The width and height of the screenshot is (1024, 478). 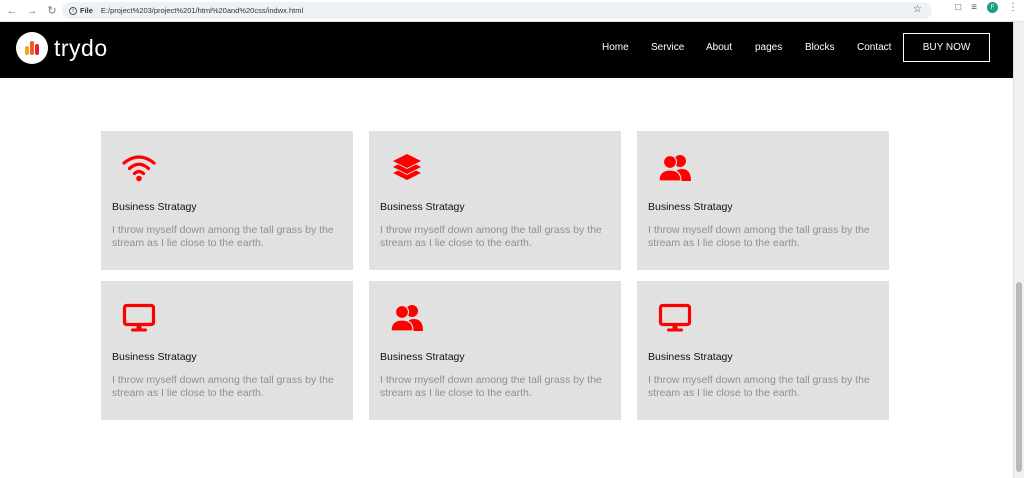 I want to click on logo-text: trydo, so click(x=81, y=47).